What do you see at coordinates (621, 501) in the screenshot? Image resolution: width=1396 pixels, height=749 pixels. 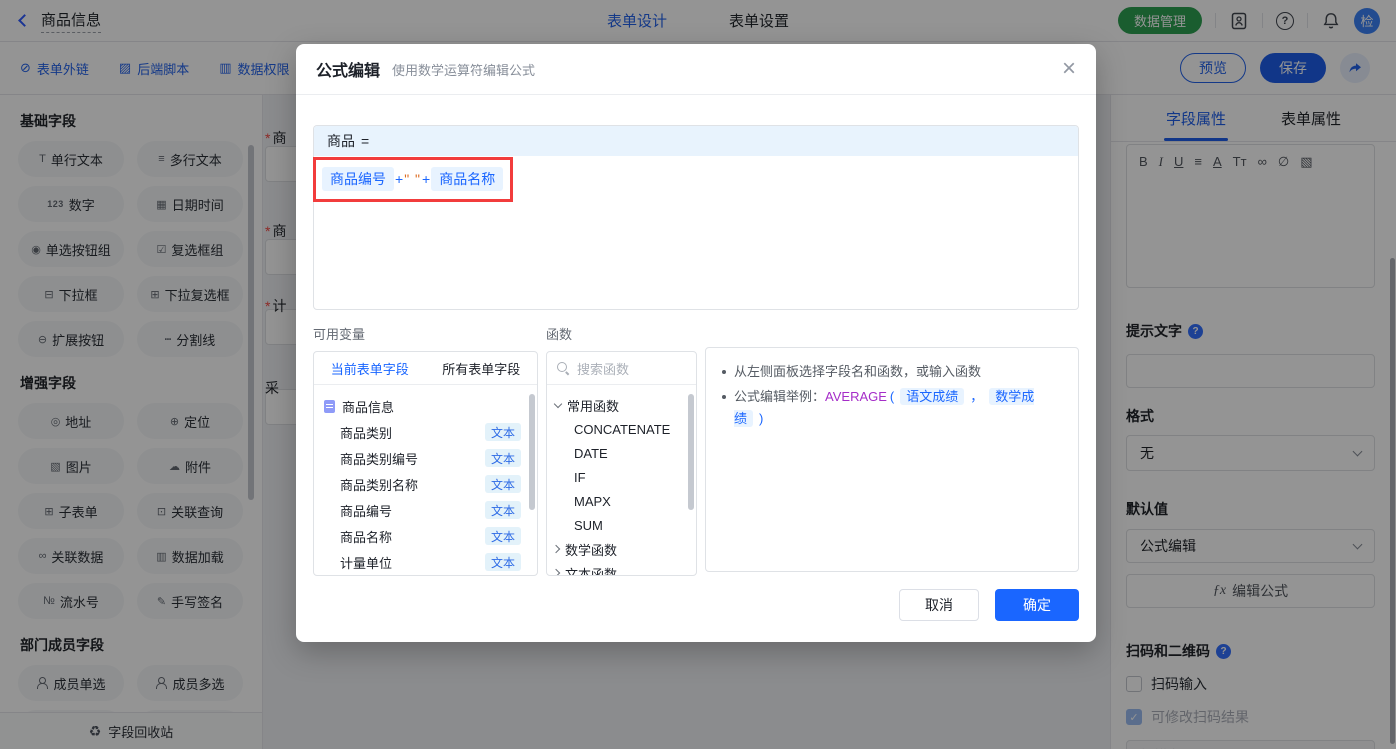 I see `function-item-MAPX: MAPX` at bounding box center [621, 501].